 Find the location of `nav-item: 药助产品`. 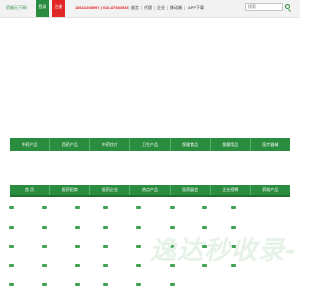

nav-item: 药助产品 is located at coordinates (269, 190).